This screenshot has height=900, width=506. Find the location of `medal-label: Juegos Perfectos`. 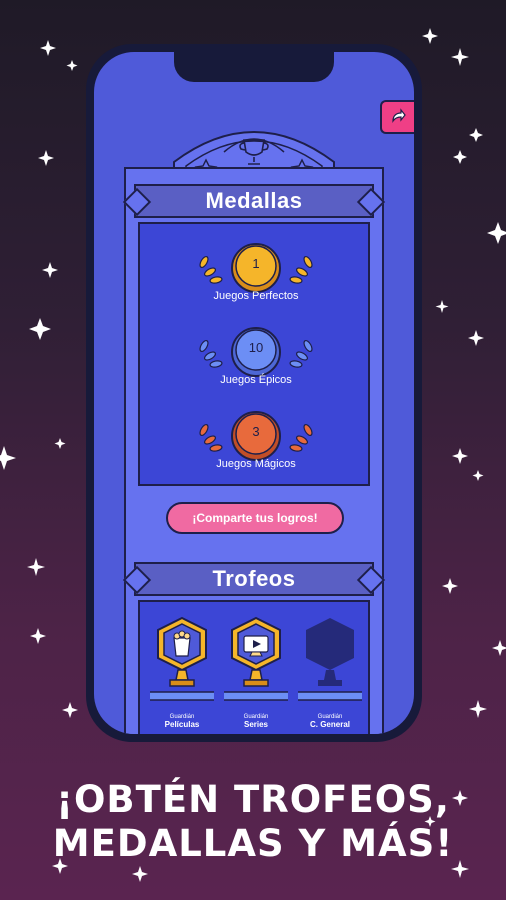

medal-label: Juegos Perfectos is located at coordinates (256, 296).